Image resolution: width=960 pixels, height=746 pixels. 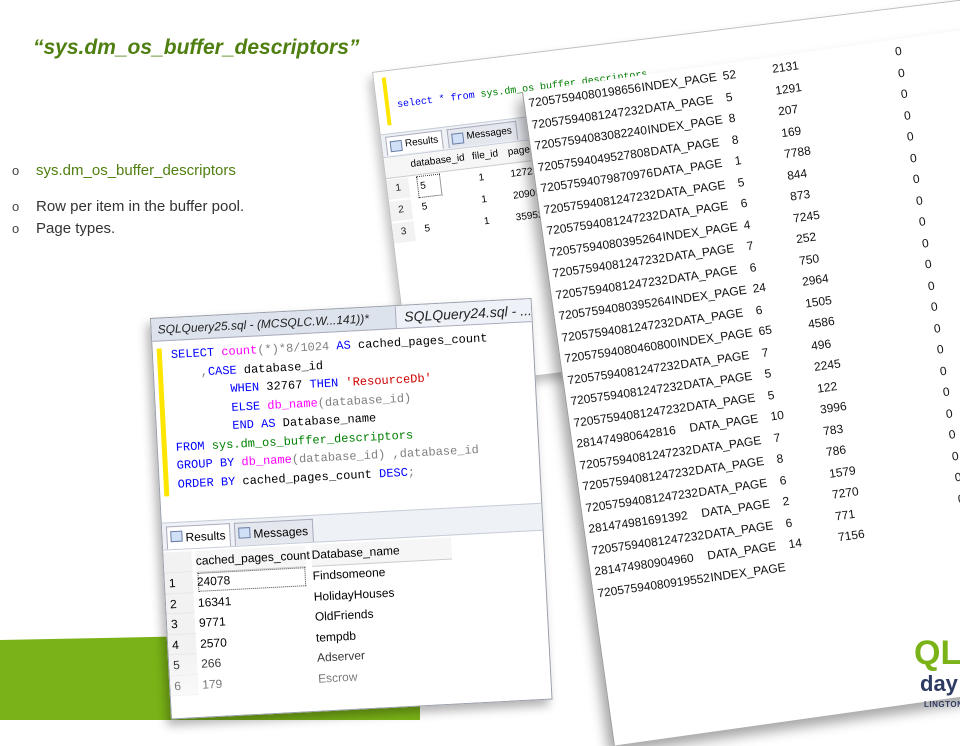 What do you see at coordinates (845, 515) in the screenshot?
I see `cell-free-space: 771` at bounding box center [845, 515].